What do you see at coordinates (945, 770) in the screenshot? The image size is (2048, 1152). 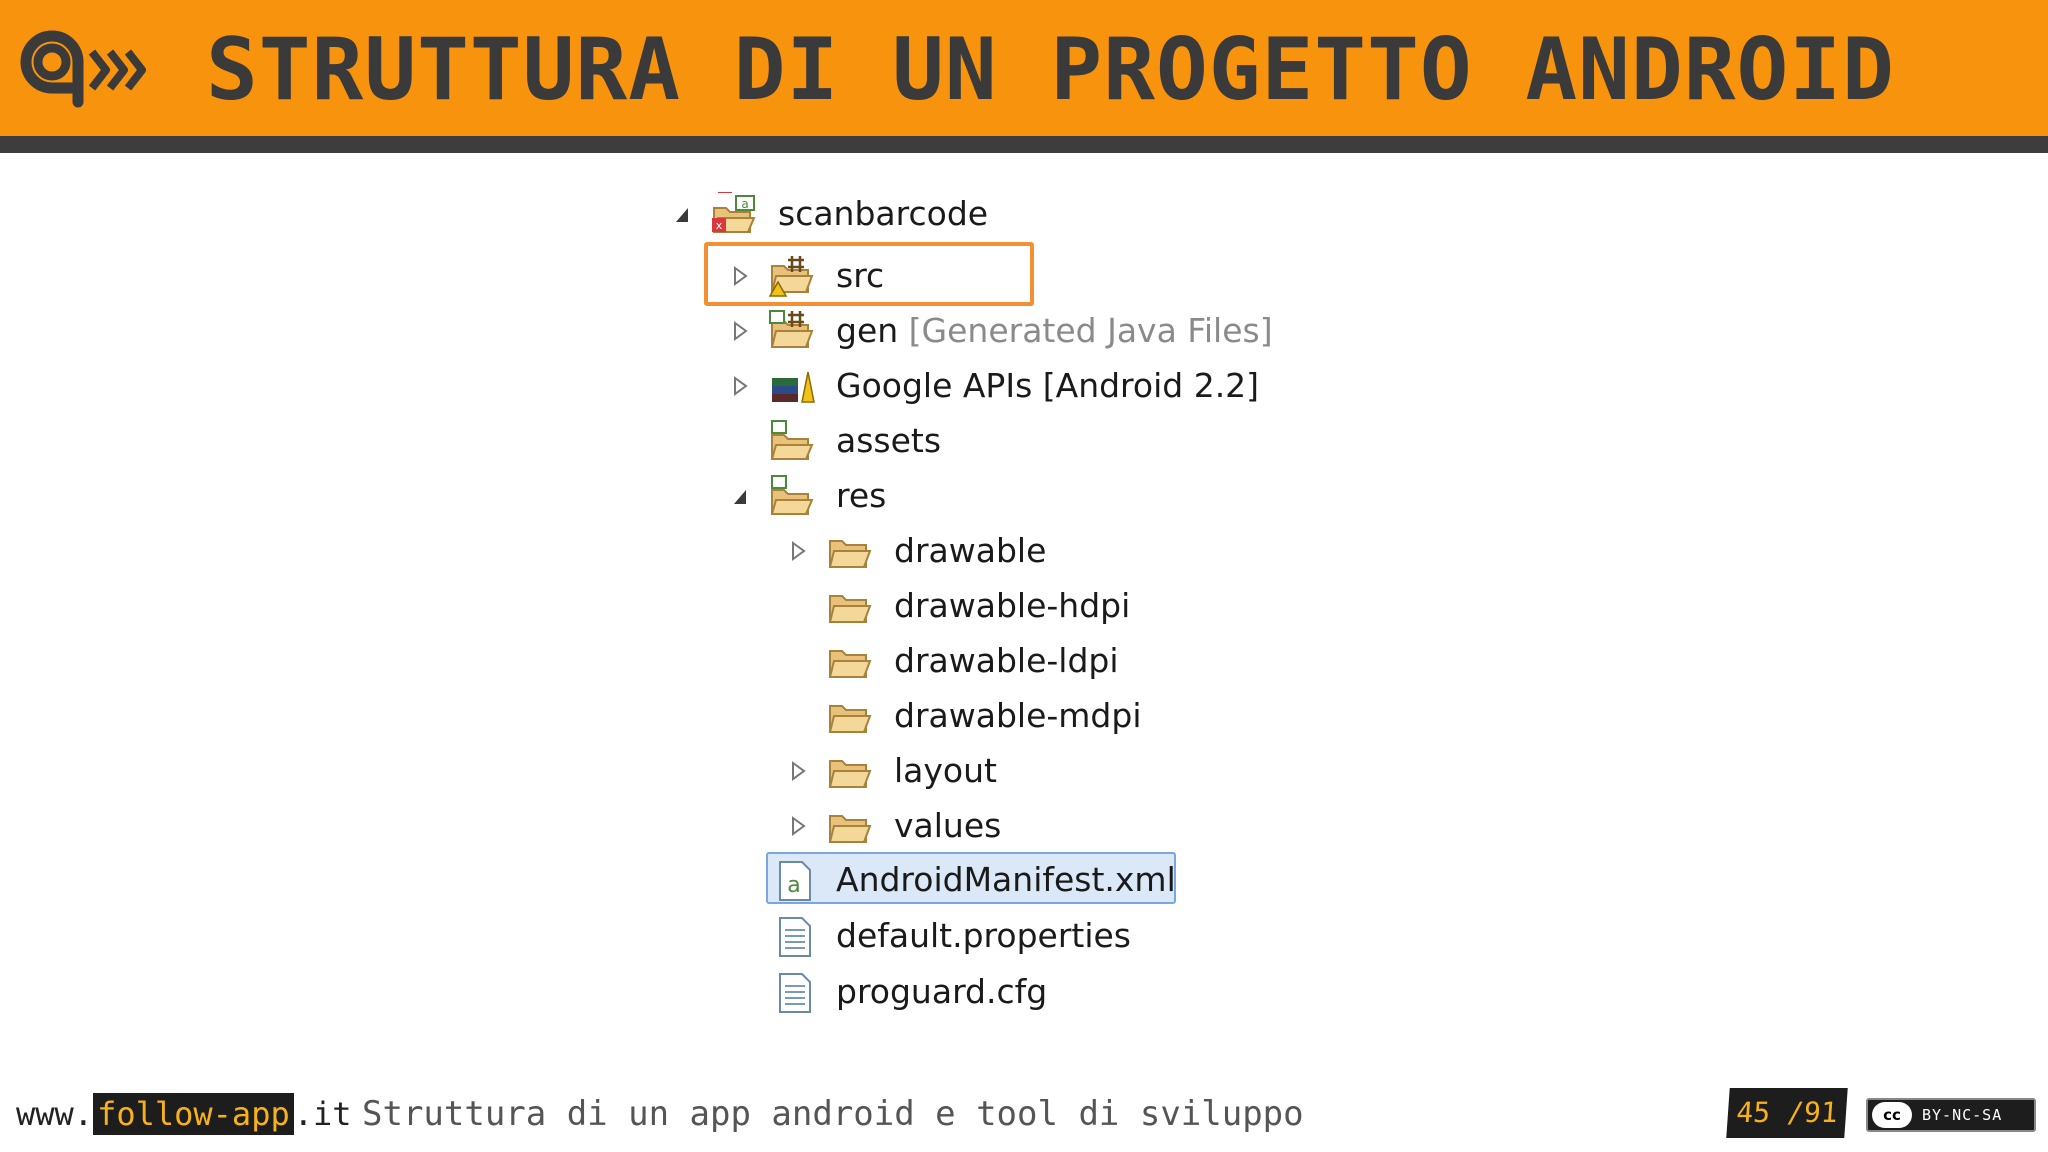 I see `tree-label-layout: layout` at bounding box center [945, 770].